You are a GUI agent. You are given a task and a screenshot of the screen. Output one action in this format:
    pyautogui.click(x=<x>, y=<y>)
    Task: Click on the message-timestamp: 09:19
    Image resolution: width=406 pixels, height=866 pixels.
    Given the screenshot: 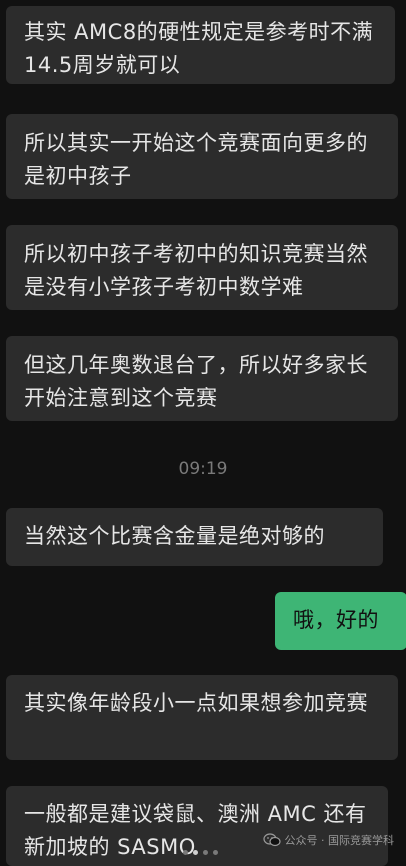 What is the action you would take?
    pyautogui.click(x=203, y=469)
    